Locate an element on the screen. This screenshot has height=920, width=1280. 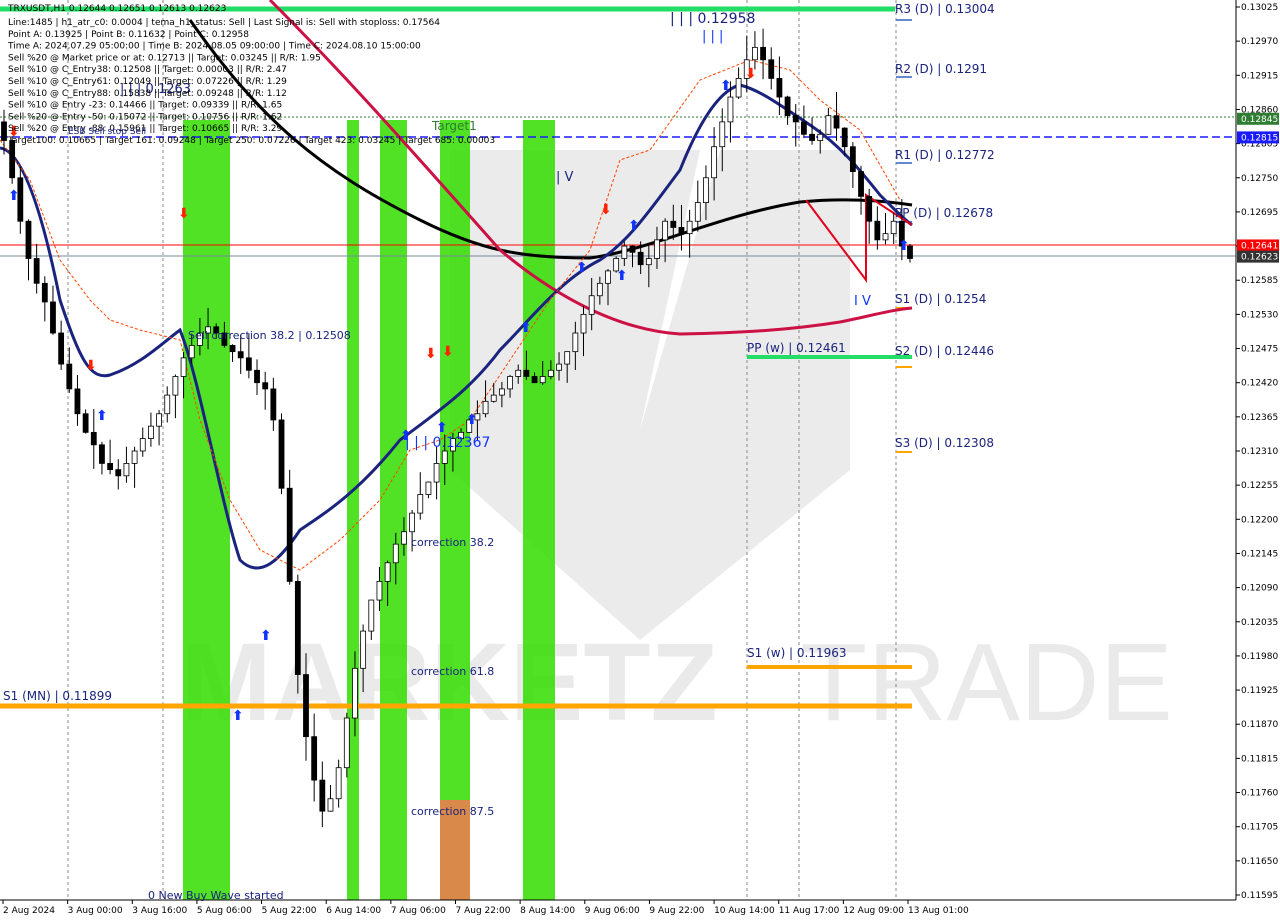
s2-d-label: S2 (D) | 0.12446 is located at coordinates (944, 351).